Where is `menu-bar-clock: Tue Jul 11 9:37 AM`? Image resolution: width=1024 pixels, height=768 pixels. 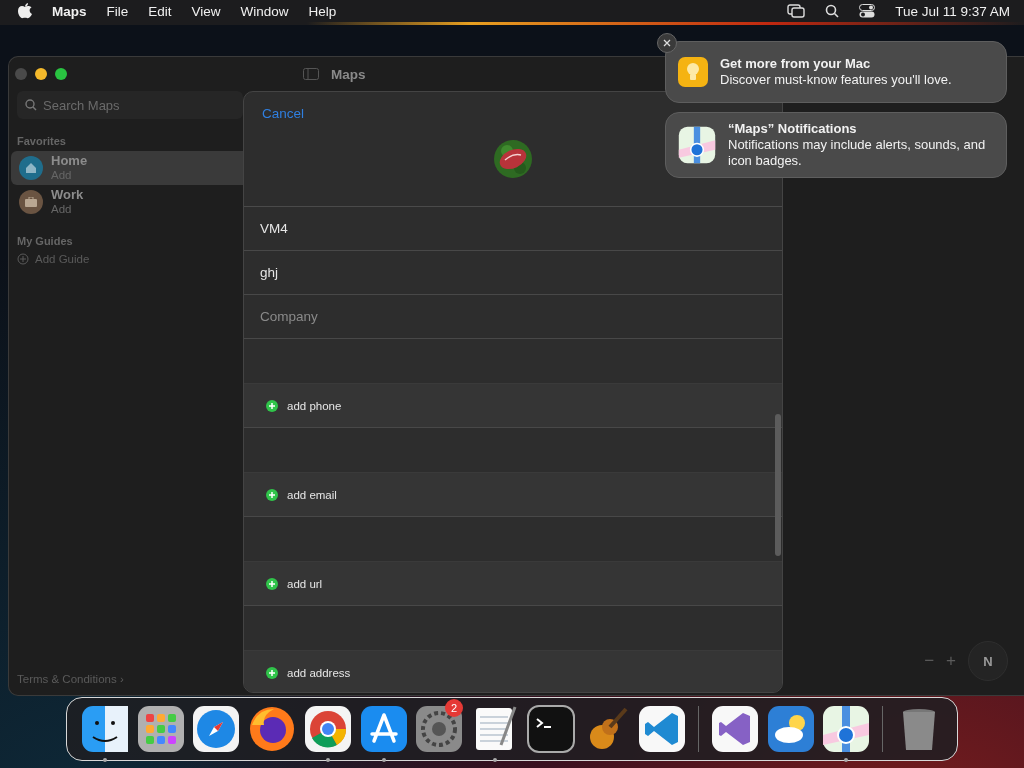
menu-bar-clock: Tue Jul 11 9:37 AM is located at coordinates (952, 11).